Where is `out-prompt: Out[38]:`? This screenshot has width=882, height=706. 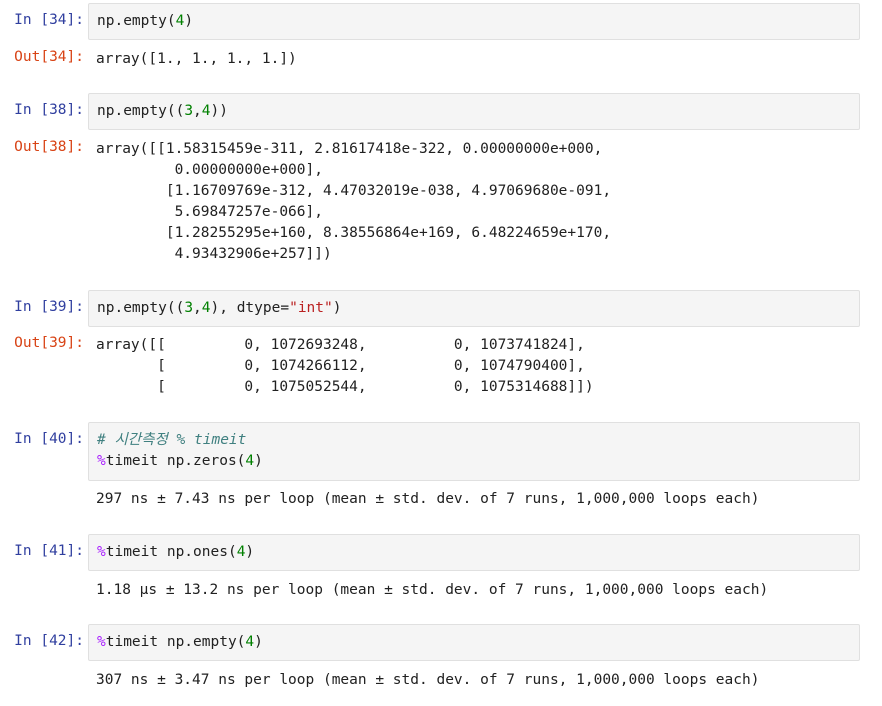 out-prompt: Out[38]: is located at coordinates (49, 147).